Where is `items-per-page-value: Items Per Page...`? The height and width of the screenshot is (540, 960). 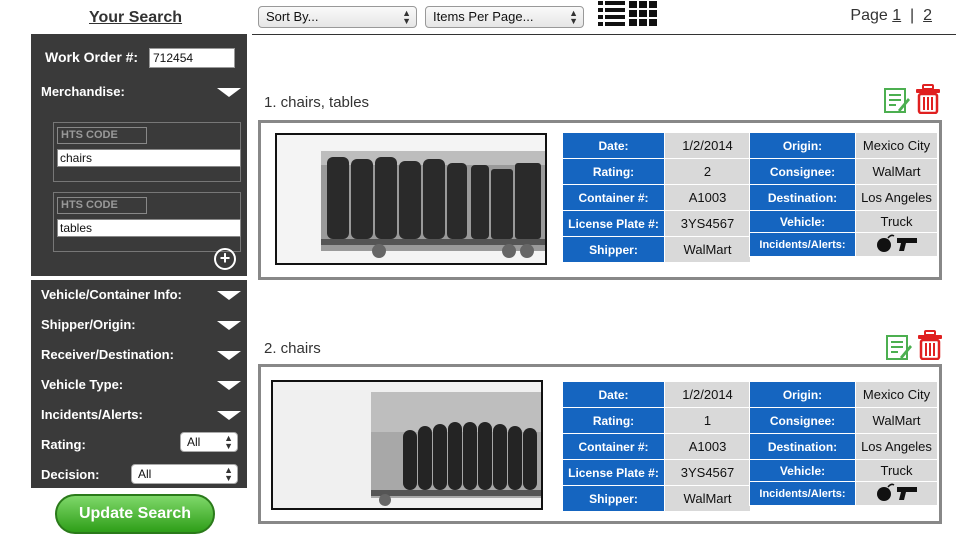 items-per-page-value: Items Per Page... is located at coordinates (483, 16).